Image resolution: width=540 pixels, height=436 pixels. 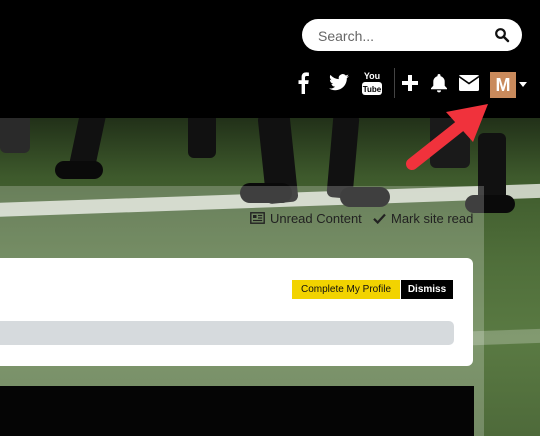 What do you see at coordinates (372, 89) in the screenshot?
I see `youtube-icon-tube: Tube` at bounding box center [372, 89].